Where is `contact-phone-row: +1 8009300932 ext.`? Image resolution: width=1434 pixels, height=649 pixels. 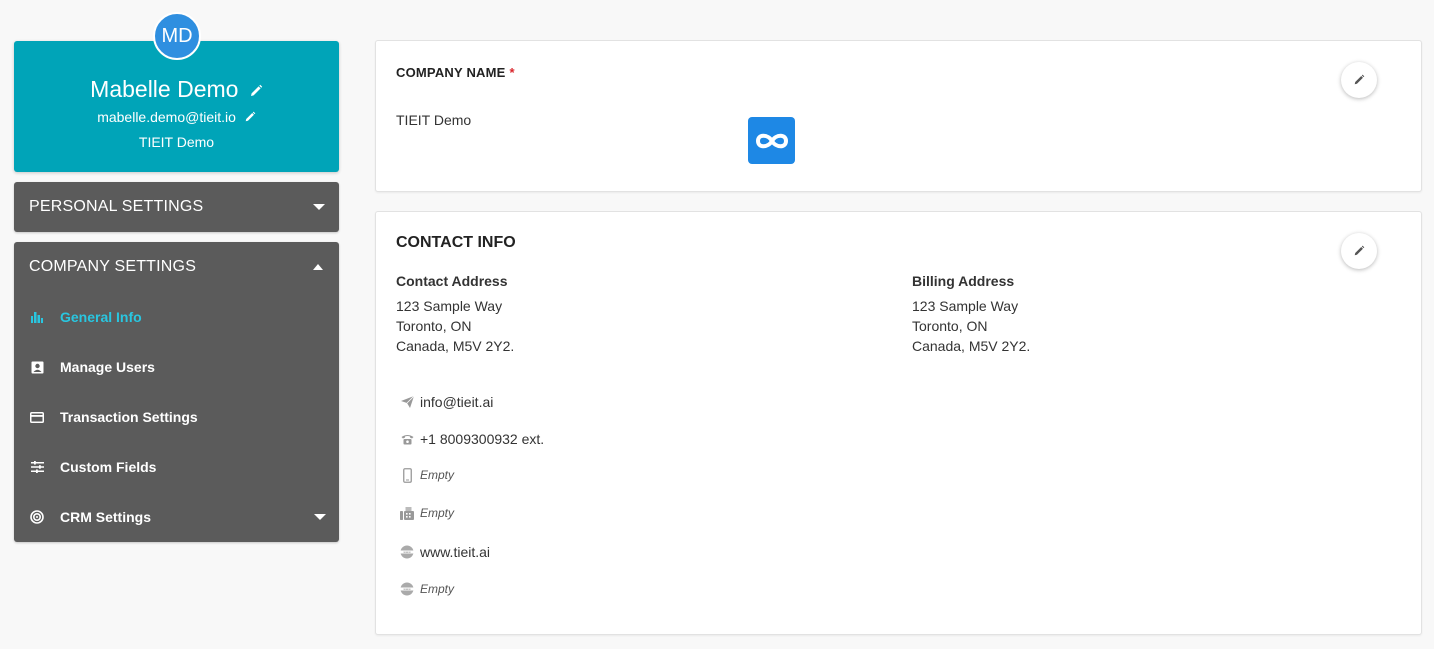 contact-phone-row: +1 8009300932 ext. is located at coordinates (472, 439).